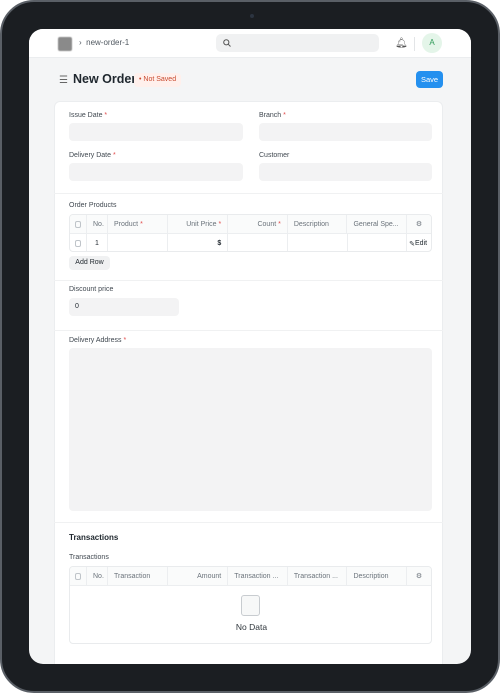 The image size is (500, 693). Describe the element at coordinates (80, 42) in the screenshot. I see `chevron-right-icon: ›` at that location.